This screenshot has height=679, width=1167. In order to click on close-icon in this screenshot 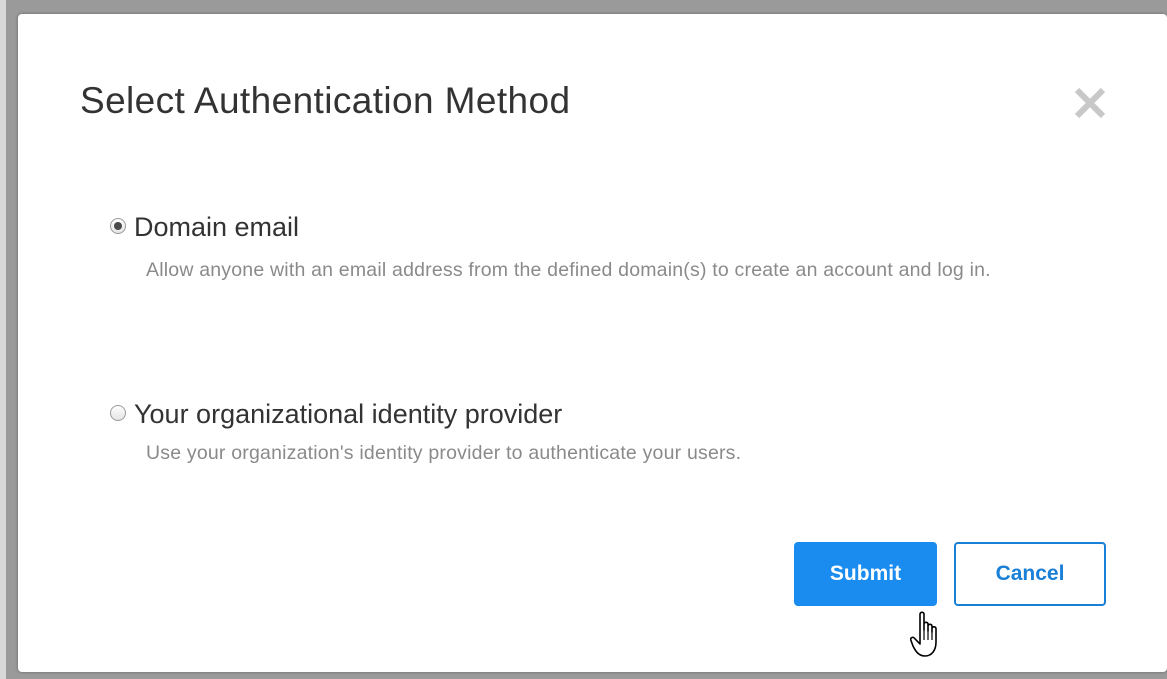, I will do `click(1090, 103)`.